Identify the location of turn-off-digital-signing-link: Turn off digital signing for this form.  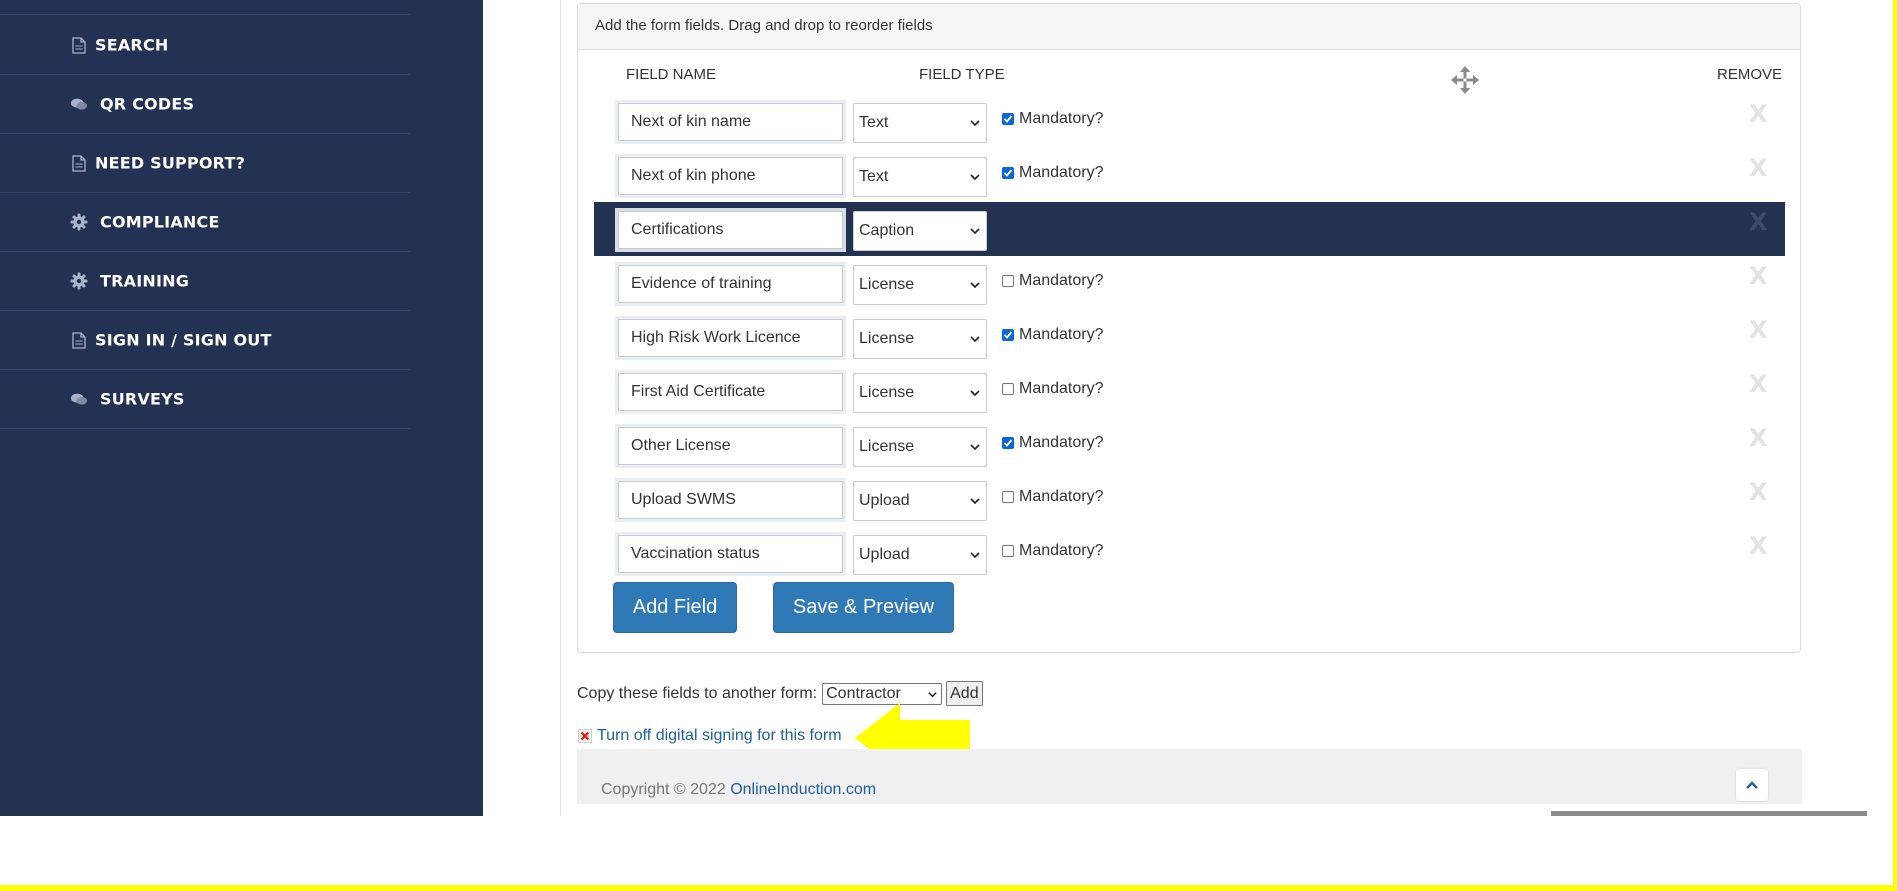
(710, 736).